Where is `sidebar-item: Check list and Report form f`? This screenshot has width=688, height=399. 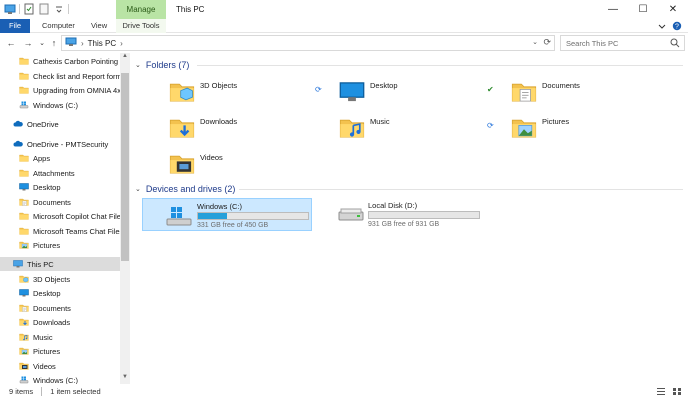
sidebar-item: Check list and Report form f is located at coordinates (60, 76).